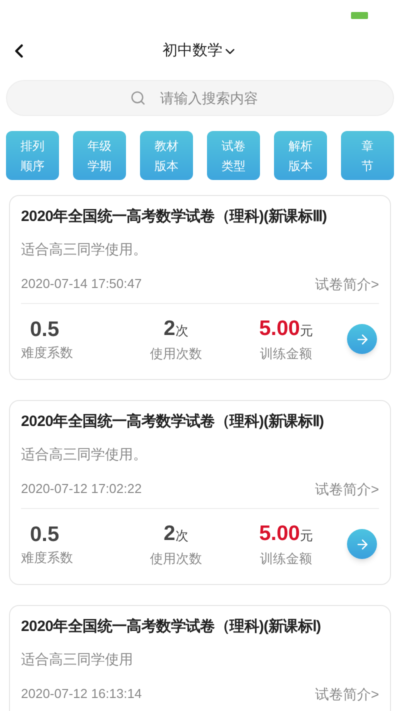 Image resolution: width=400 pixels, height=711 pixels. What do you see at coordinates (99, 155) in the screenshot?
I see `filter-button: 年级 学期` at bounding box center [99, 155].